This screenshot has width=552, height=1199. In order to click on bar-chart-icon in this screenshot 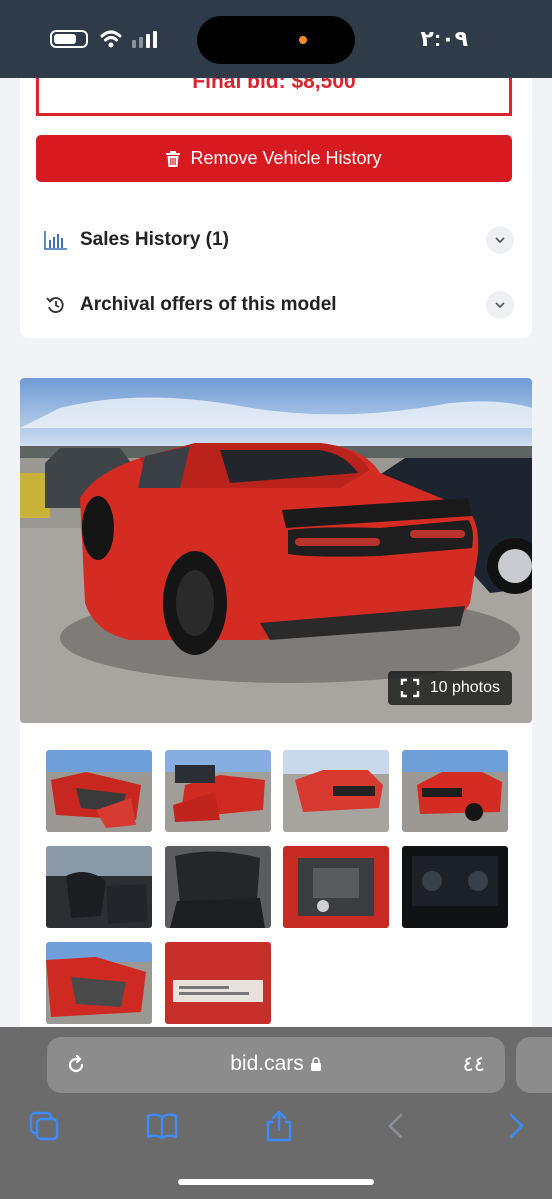, I will do `click(55, 240)`.